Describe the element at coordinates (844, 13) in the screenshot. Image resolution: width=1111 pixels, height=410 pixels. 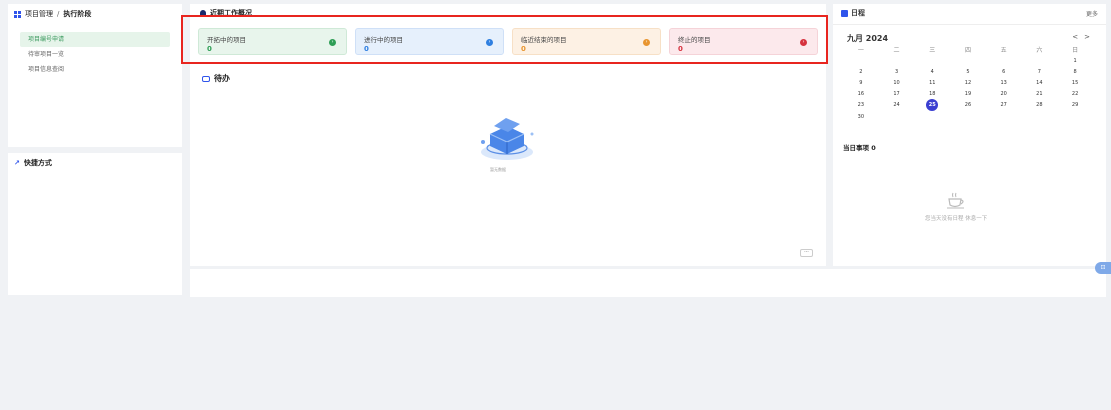
I see `calendar-icon` at that location.